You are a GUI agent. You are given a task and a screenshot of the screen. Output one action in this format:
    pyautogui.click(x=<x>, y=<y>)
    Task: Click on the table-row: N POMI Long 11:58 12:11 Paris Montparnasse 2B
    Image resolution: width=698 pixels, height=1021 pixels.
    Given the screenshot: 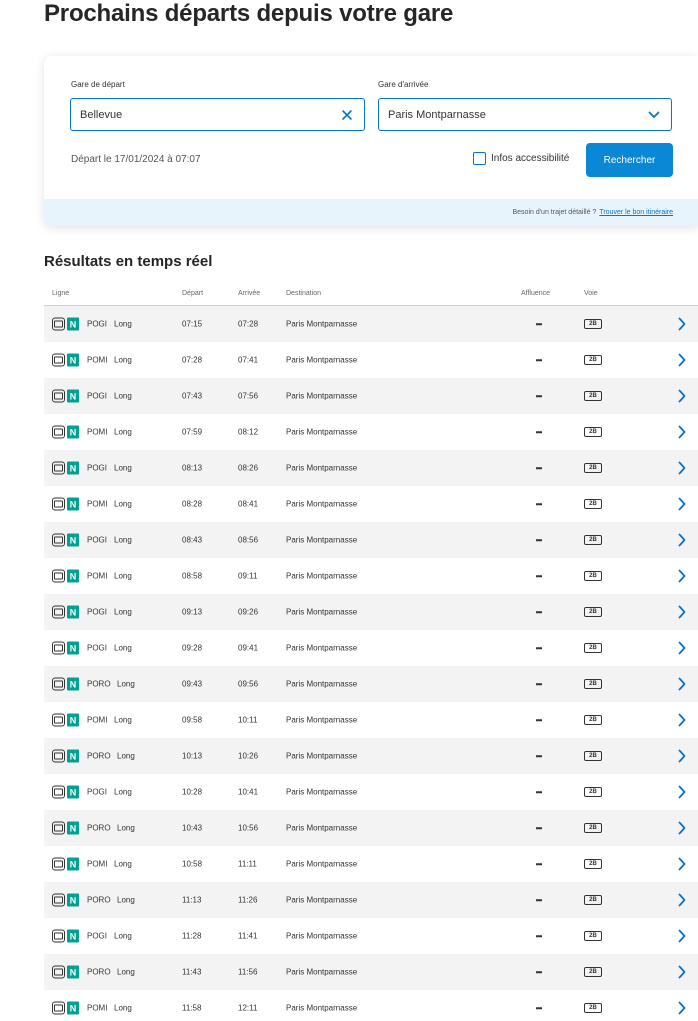 What is the action you would take?
    pyautogui.click(x=371, y=1005)
    